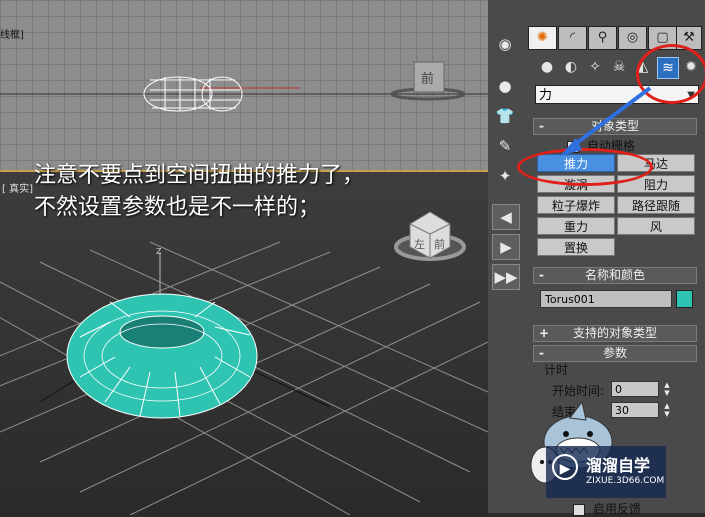 Image resolution: width=705 pixels, height=517 pixels. What do you see at coordinates (667, 389) in the screenshot?
I see `start-time-spinner: ▲ ▼` at bounding box center [667, 389].